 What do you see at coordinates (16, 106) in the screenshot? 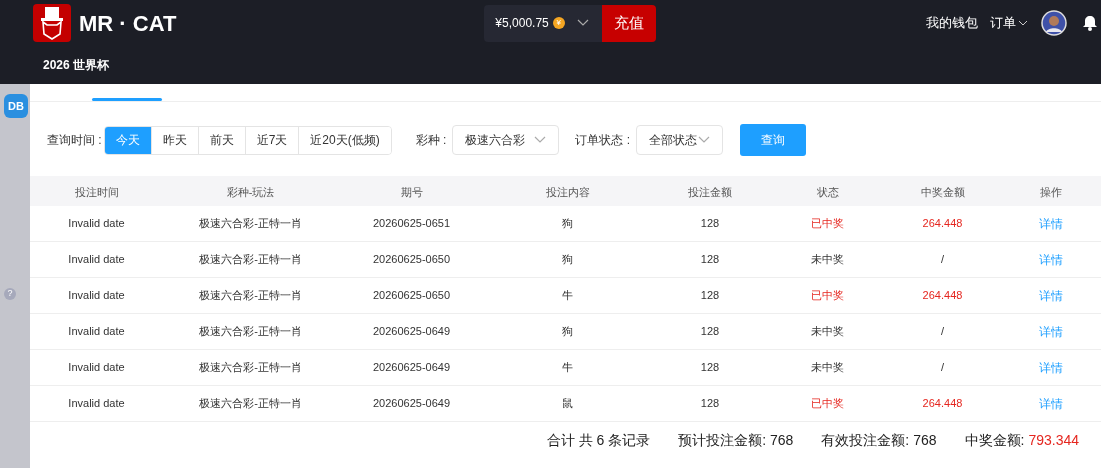
I see `db-logo: DB` at bounding box center [16, 106].